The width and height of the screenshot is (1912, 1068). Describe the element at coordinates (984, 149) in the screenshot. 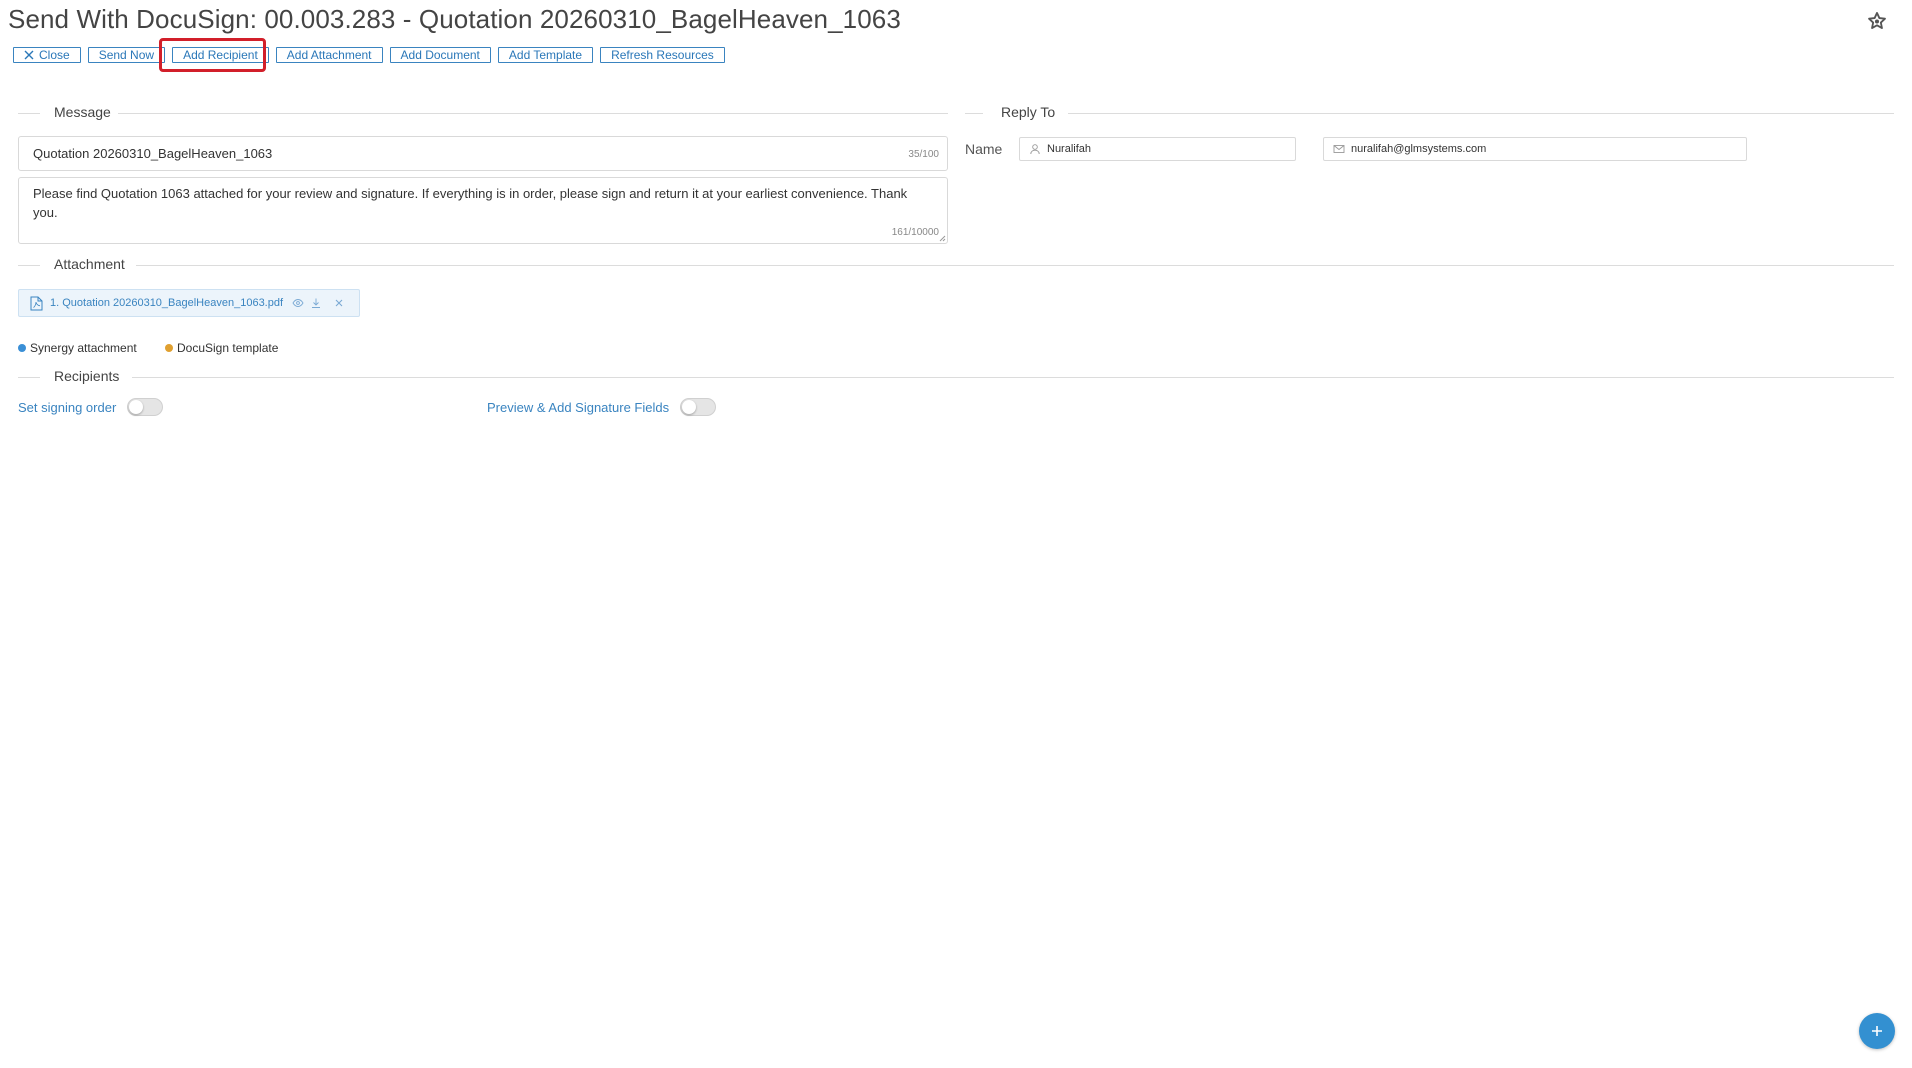

I see `reply-to-name-label: Name` at that location.